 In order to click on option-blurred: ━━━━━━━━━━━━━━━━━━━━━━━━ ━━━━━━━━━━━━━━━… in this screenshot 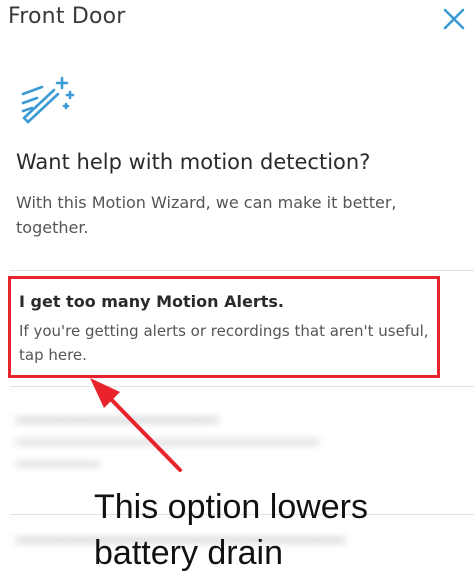, I will do `click(167, 443)`.